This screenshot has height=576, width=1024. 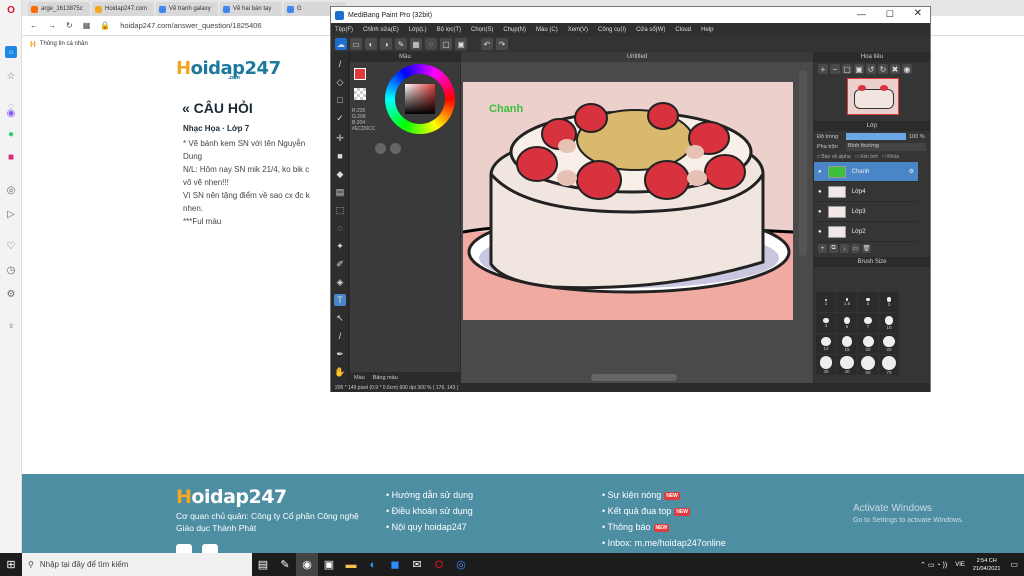 I want to click on canvas-tab: Untitled, so click(x=637, y=57).